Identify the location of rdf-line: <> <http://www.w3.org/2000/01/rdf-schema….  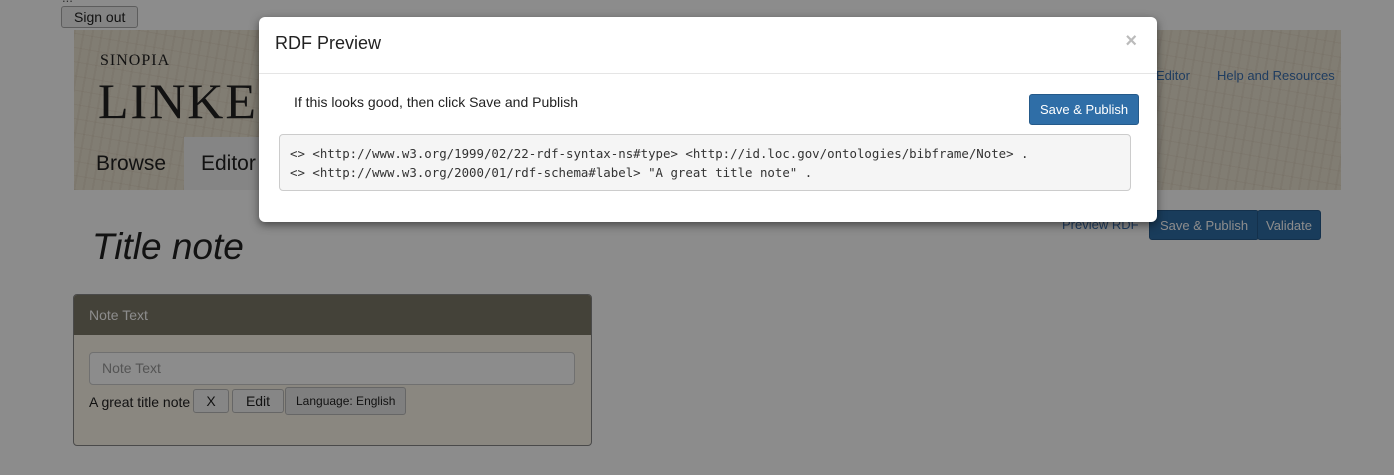
(551, 172).